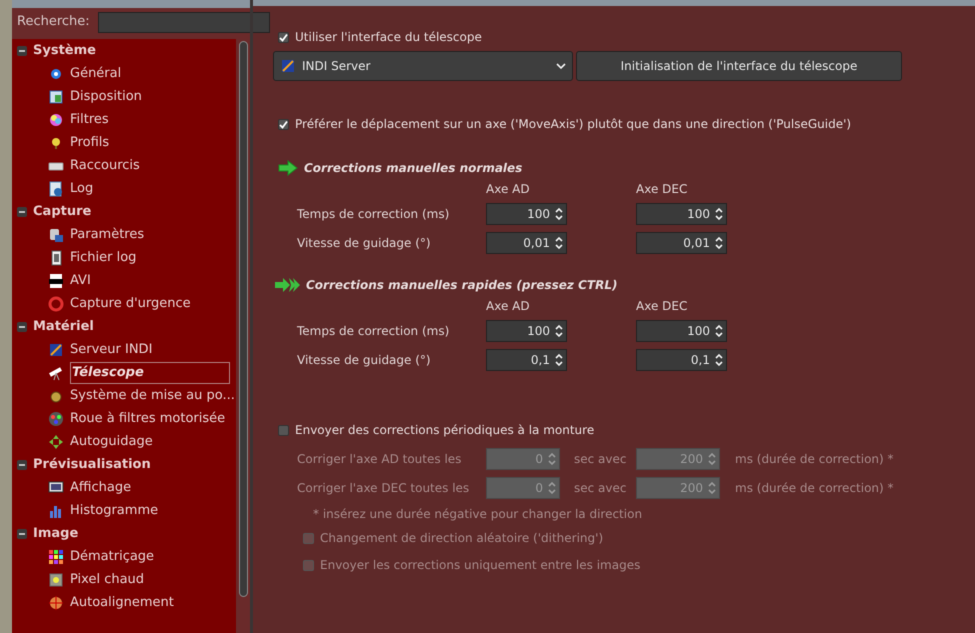 The width and height of the screenshot is (975, 633). I want to click on sidebar-item: Profils, so click(90, 142).